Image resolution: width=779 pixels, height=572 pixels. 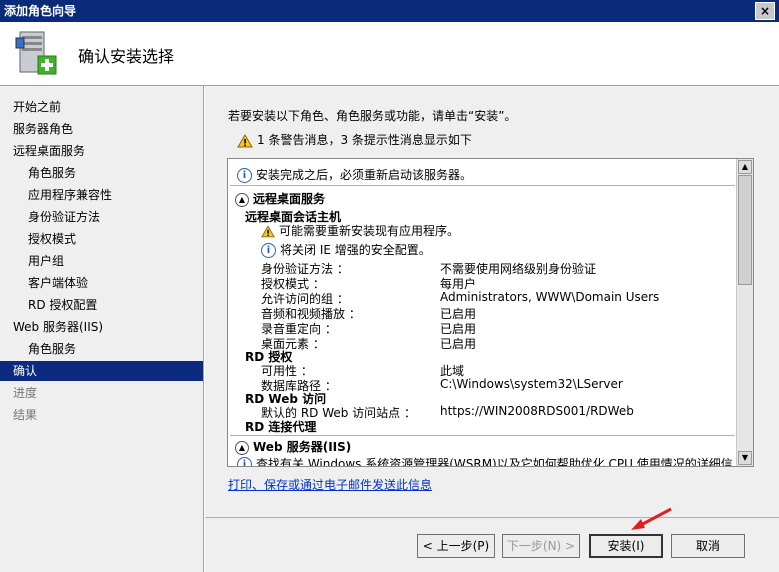 I want to click on page-title: 确认安装选择, so click(x=126, y=56).